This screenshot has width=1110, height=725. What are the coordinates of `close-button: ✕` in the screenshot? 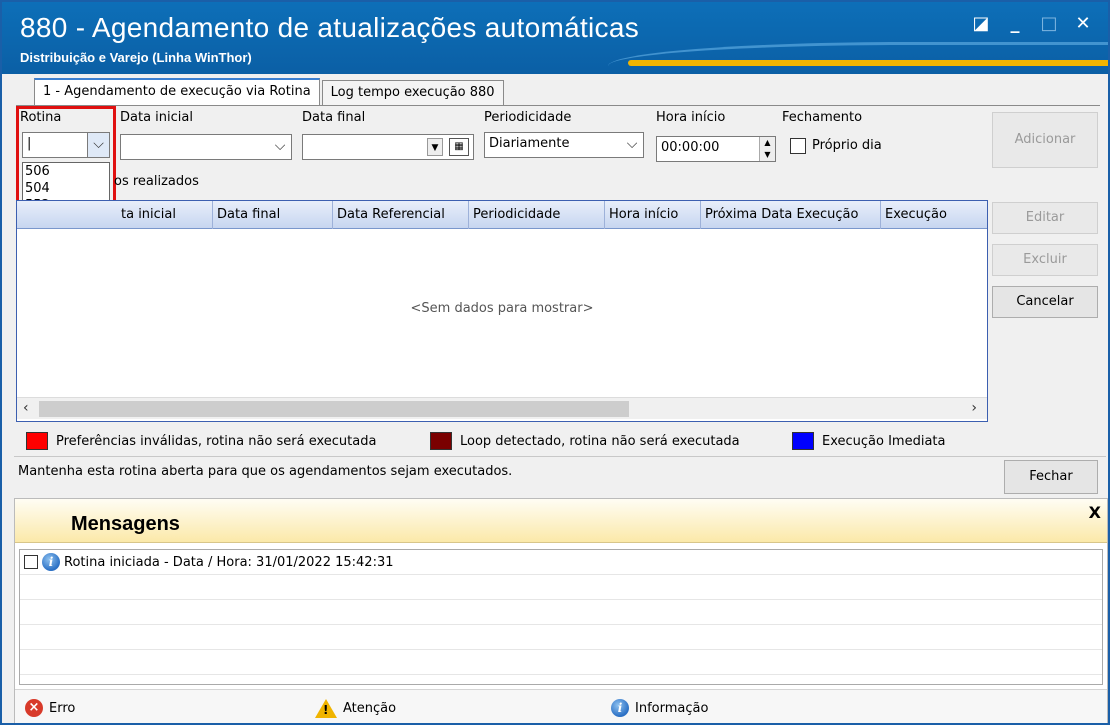 It's located at (1083, 24).